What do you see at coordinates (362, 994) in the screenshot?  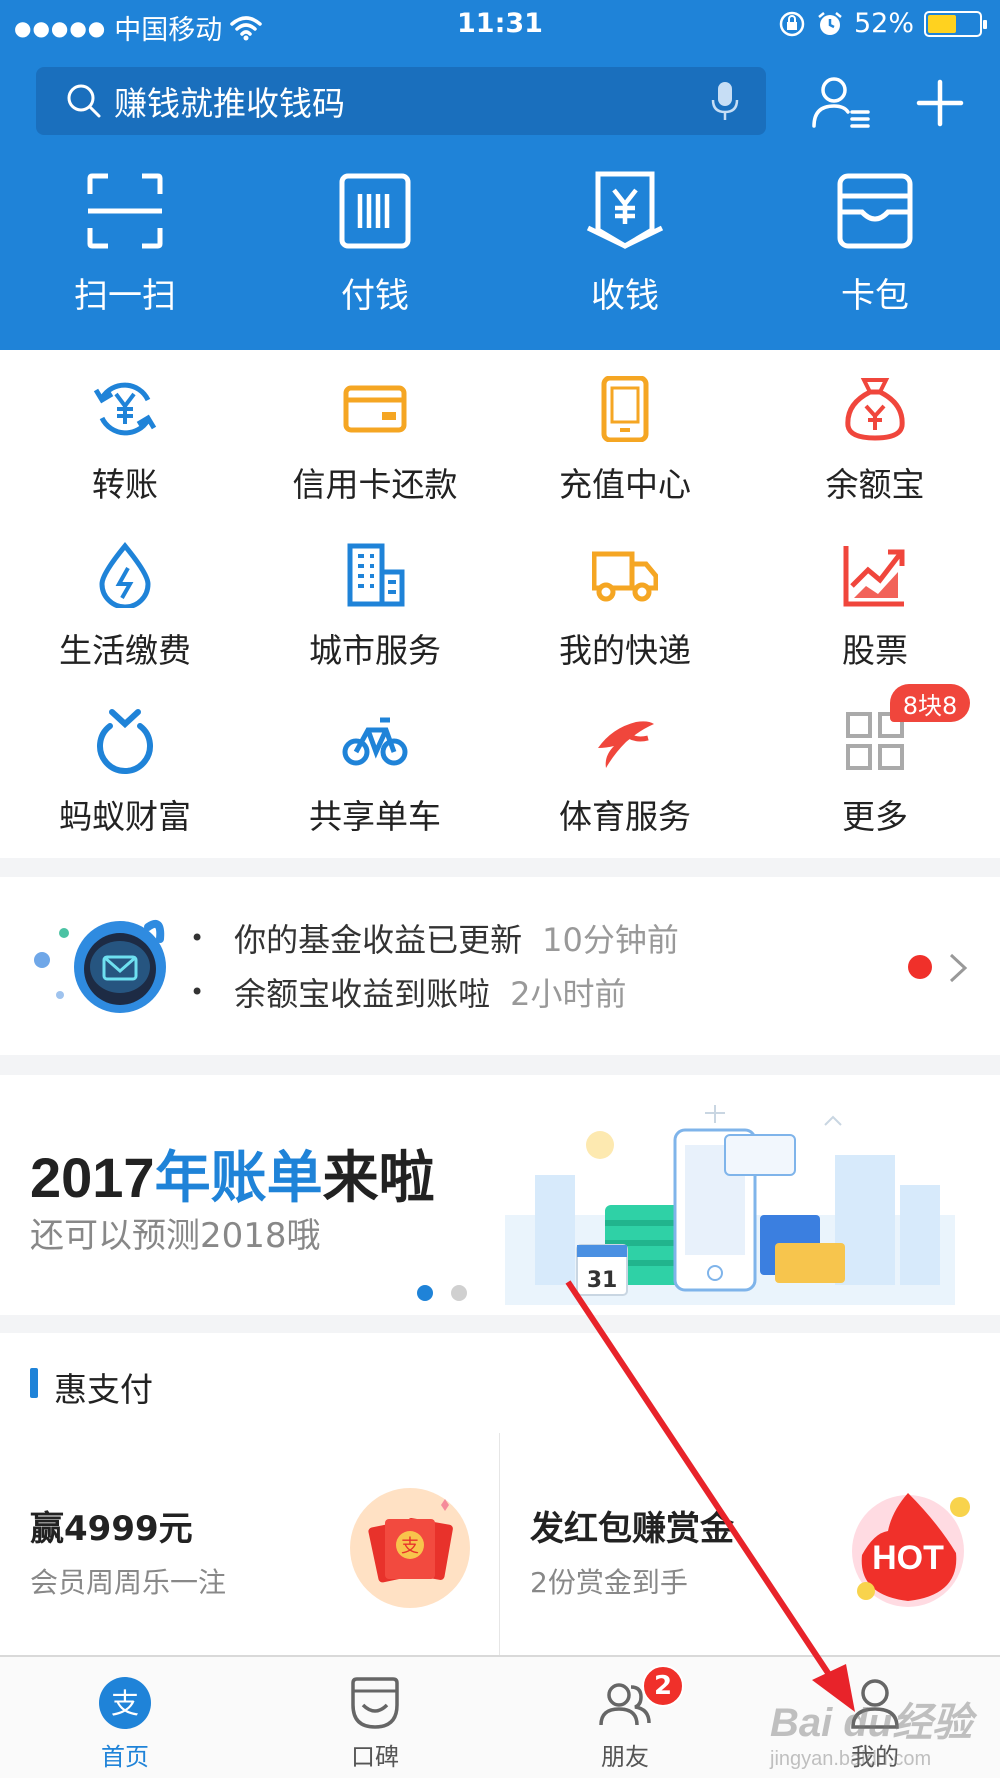 I see `notice-text: 余额宝收益到账啦` at bounding box center [362, 994].